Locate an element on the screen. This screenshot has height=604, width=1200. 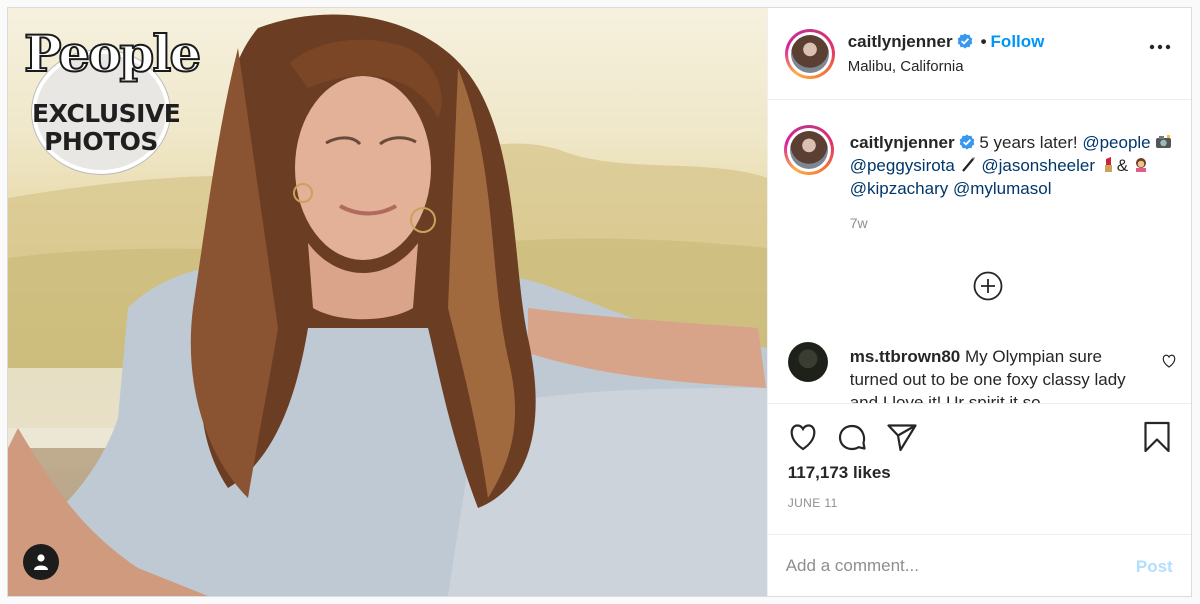
comment-username: ms.ttbrown80 is located at coordinates (905, 356).